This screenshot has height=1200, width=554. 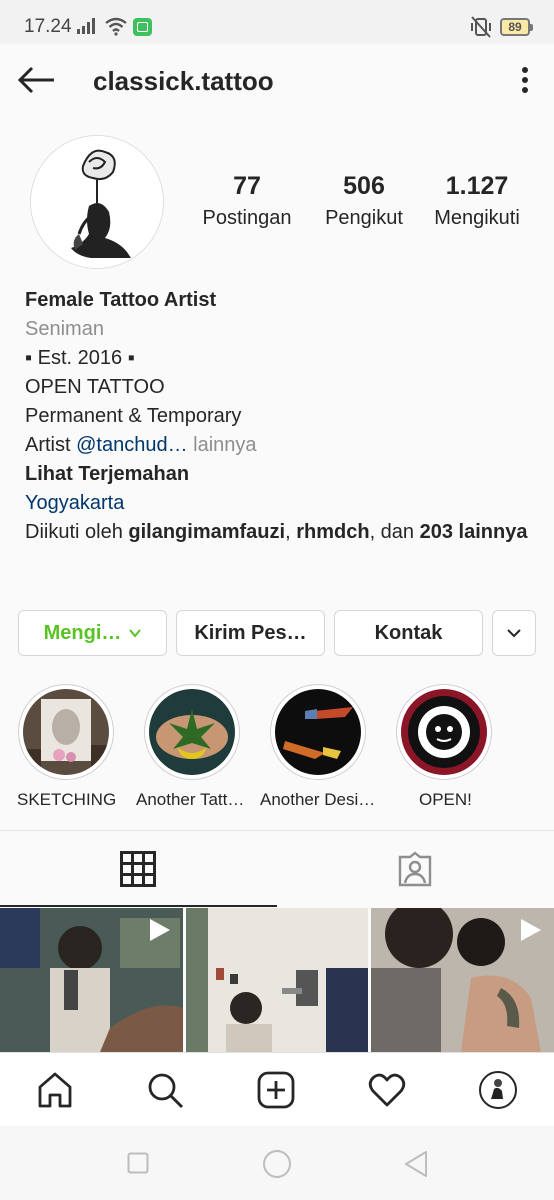 I want to click on profile-username: classick.tattoo, so click(x=183, y=81).